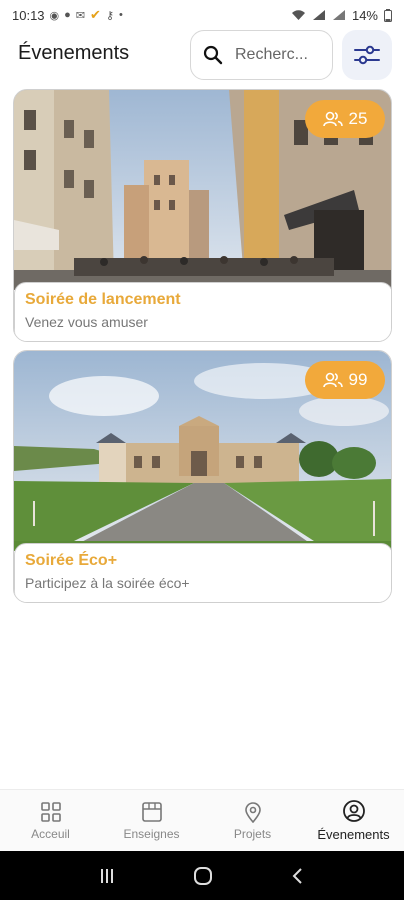  I want to click on chat-icon: ●, so click(67, 15).